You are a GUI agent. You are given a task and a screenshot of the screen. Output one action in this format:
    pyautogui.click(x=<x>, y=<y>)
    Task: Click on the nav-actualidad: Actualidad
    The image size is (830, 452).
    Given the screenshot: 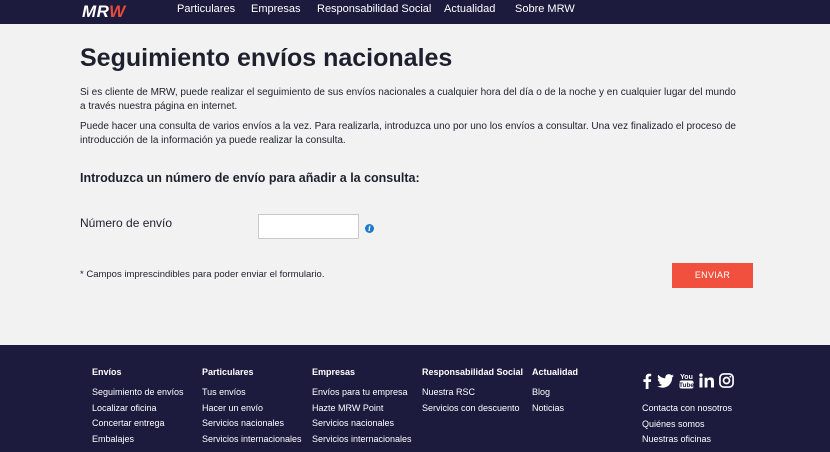 What is the action you would take?
    pyautogui.click(x=469, y=9)
    